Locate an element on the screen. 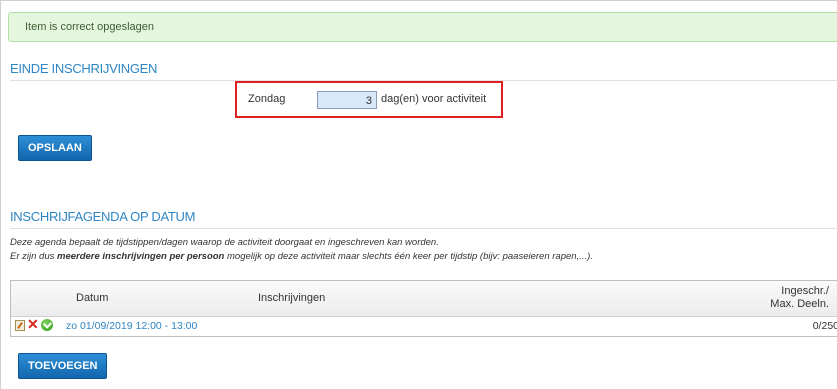 The image size is (837, 389). column-header-ingeschreven: Ingeschr./ Max. Deeln. is located at coordinates (799, 298).